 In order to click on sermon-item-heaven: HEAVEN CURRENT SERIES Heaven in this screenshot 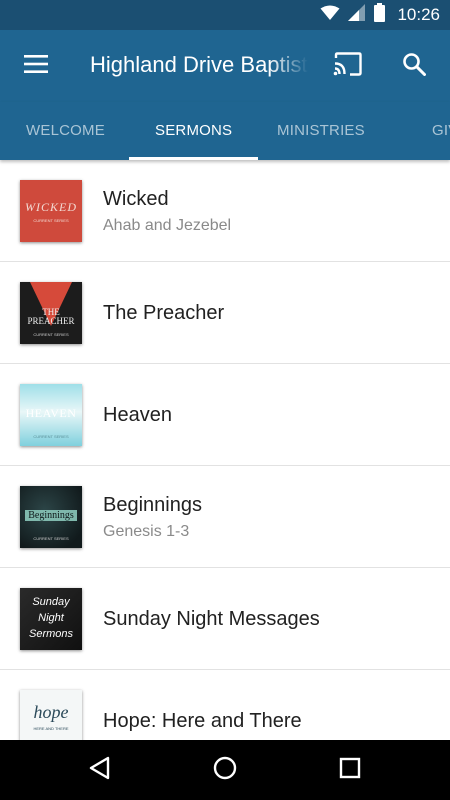, I will do `click(225, 415)`.